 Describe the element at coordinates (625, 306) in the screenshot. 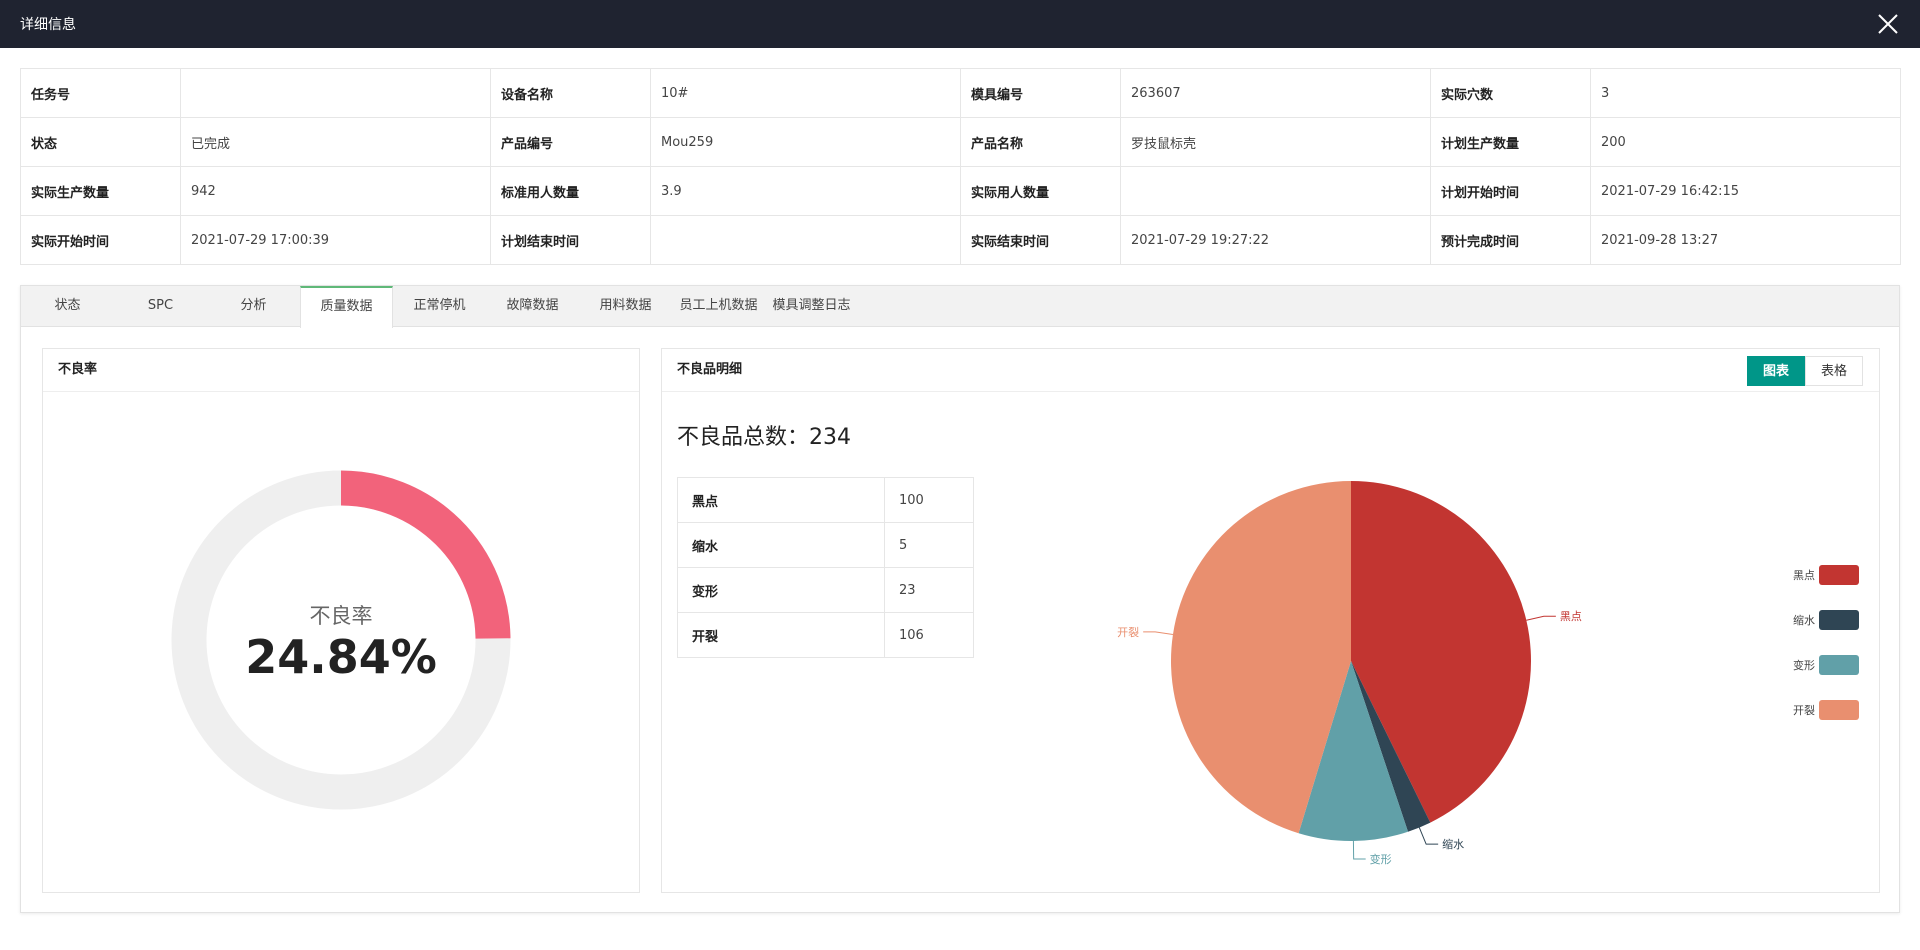

I see `tab-6: 用料数据` at that location.